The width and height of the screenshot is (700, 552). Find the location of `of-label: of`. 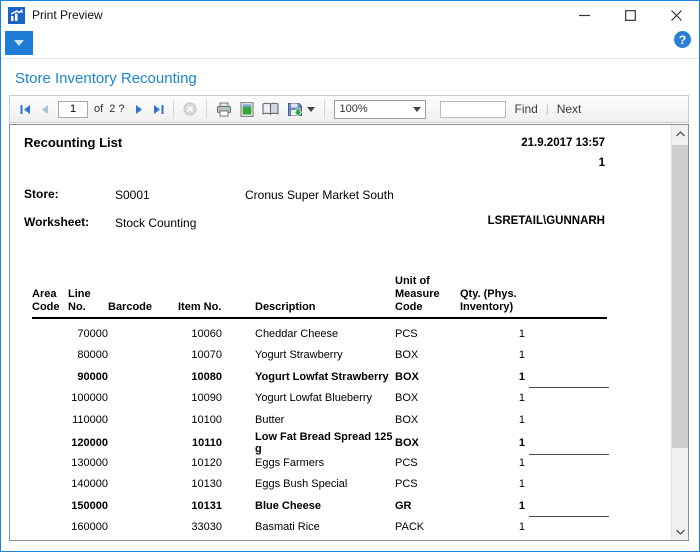

of-label: of is located at coordinates (99, 109).